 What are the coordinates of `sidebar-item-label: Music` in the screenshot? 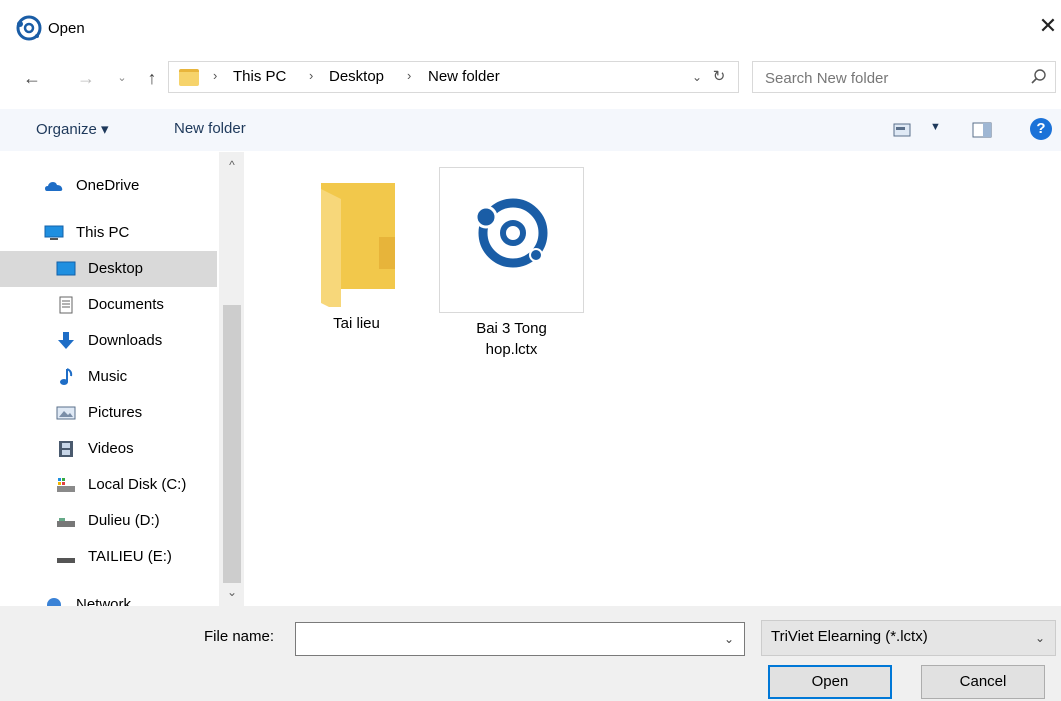 It's located at (108, 376).